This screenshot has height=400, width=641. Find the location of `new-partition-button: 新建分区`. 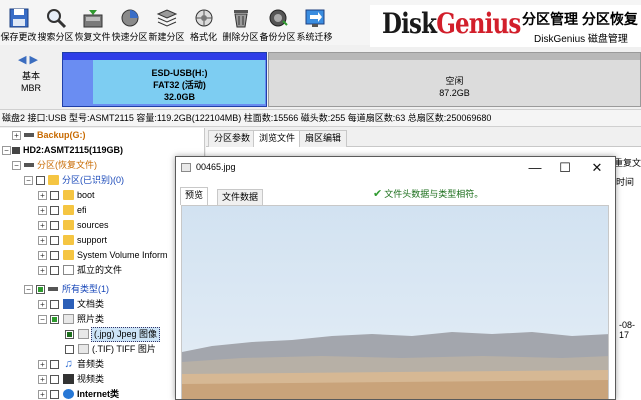

new-partition-button: 新建分区 is located at coordinates (166, 25).